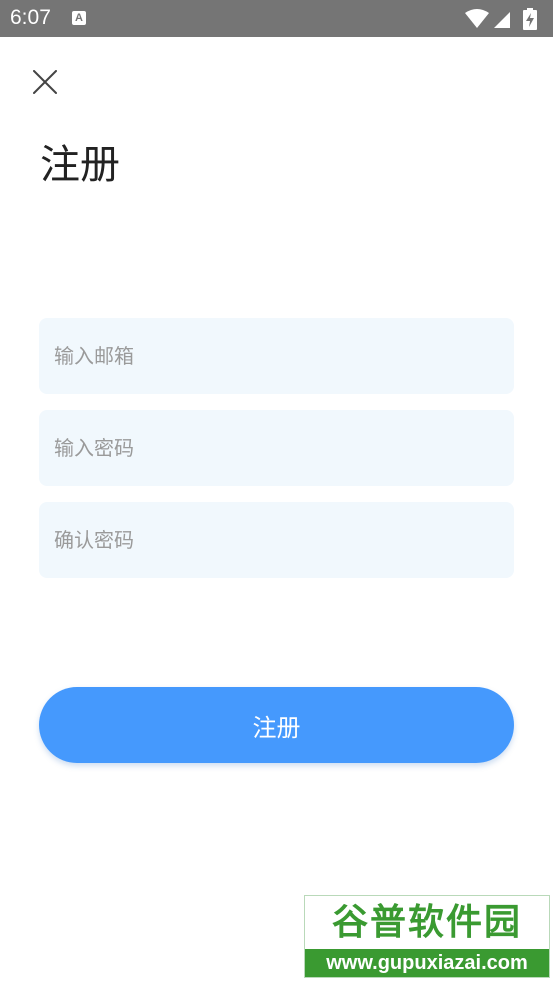  I want to click on close-icon, so click(45, 82).